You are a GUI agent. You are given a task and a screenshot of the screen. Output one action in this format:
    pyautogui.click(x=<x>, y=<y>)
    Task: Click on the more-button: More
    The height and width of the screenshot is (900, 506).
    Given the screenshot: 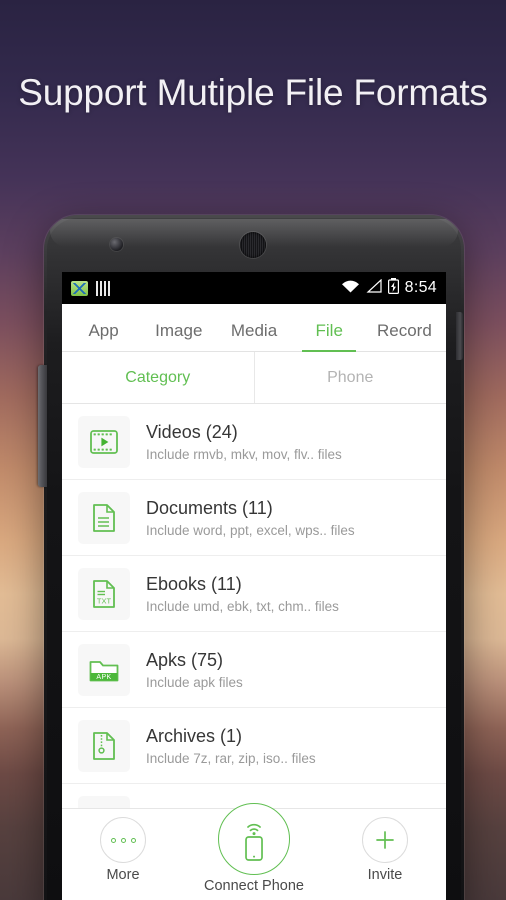 What is the action you would take?
    pyautogui.click(x=123, y=850)
    